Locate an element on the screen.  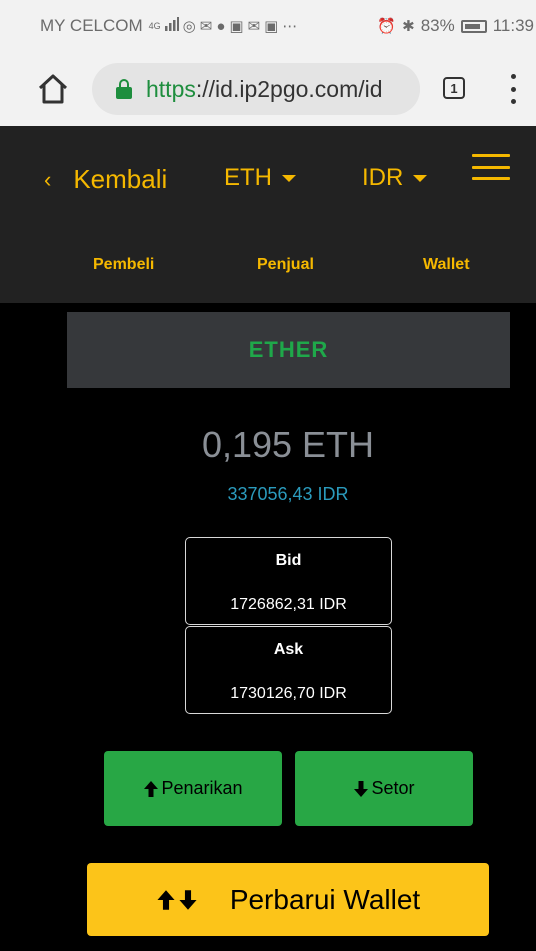
tabs-icon: 1 is located at coordinates (454, 88).